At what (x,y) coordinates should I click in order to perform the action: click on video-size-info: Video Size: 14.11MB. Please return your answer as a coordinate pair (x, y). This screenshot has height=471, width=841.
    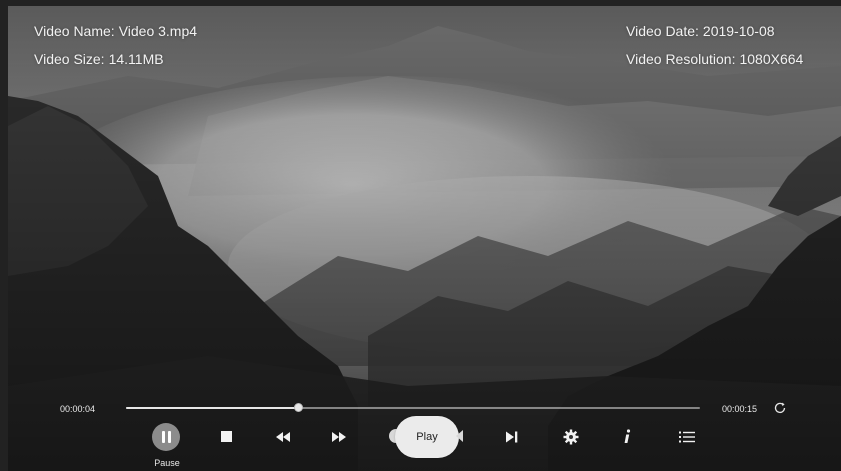
    Looking at the image, I should click on (99, 59).